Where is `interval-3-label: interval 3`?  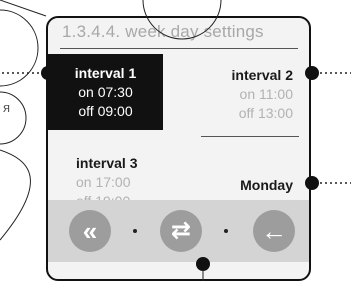 interval-3-label: interval 3 is located at coordinates (107, 163).